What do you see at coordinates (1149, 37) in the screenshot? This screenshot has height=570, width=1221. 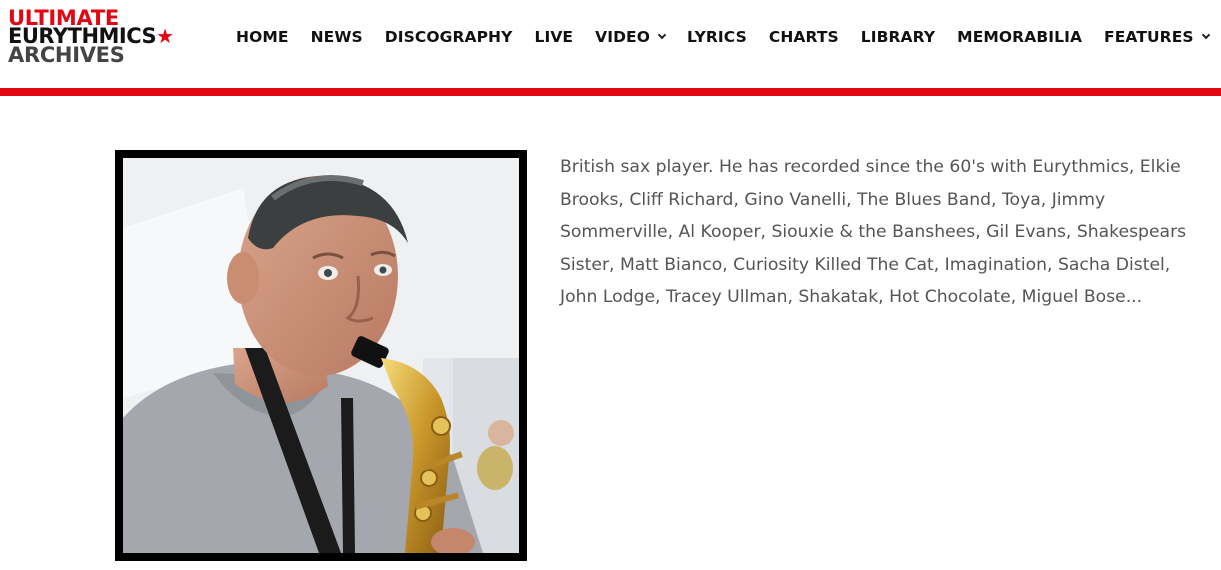 I see `nav-item-label: FEATURES` at bounding box center [1149, 37].